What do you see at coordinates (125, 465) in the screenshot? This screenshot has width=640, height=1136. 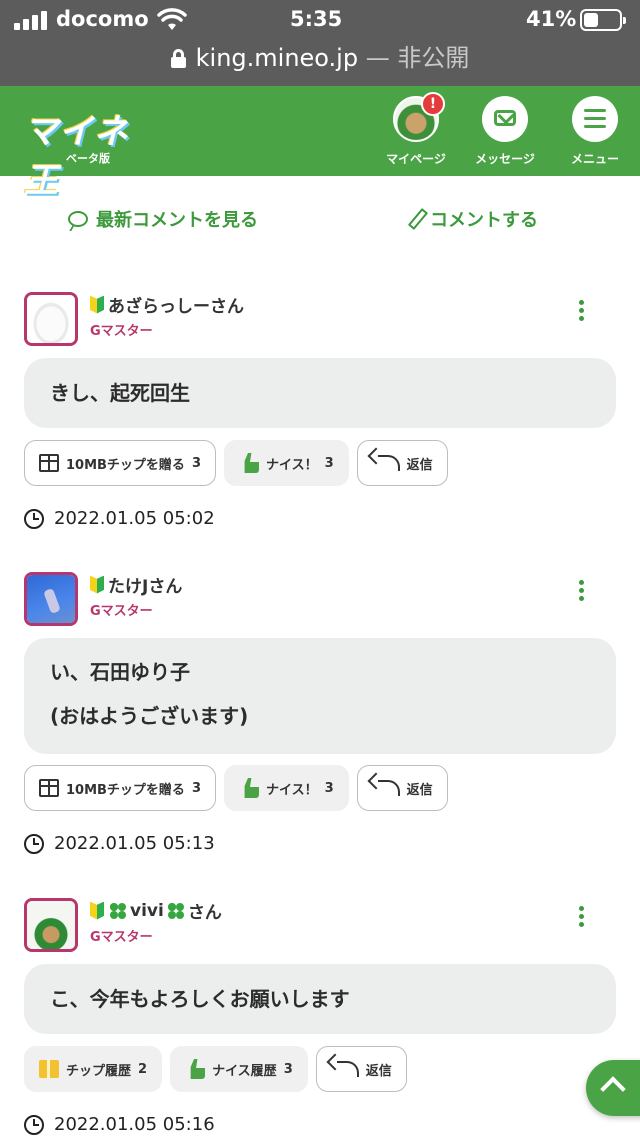 I see `tip-label: 10MBチップを贈る` at bounding box center [125, 465].